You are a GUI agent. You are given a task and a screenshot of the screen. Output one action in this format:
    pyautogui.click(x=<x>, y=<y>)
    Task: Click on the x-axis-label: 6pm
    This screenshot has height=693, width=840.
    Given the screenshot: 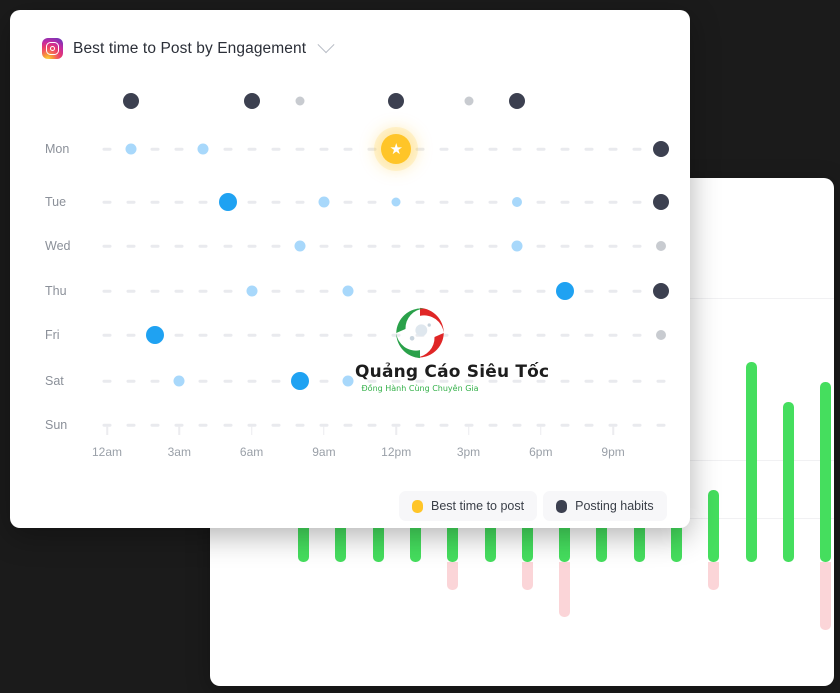 What is the action you would take?
    pyautogui.click(x=541, y=452)
    